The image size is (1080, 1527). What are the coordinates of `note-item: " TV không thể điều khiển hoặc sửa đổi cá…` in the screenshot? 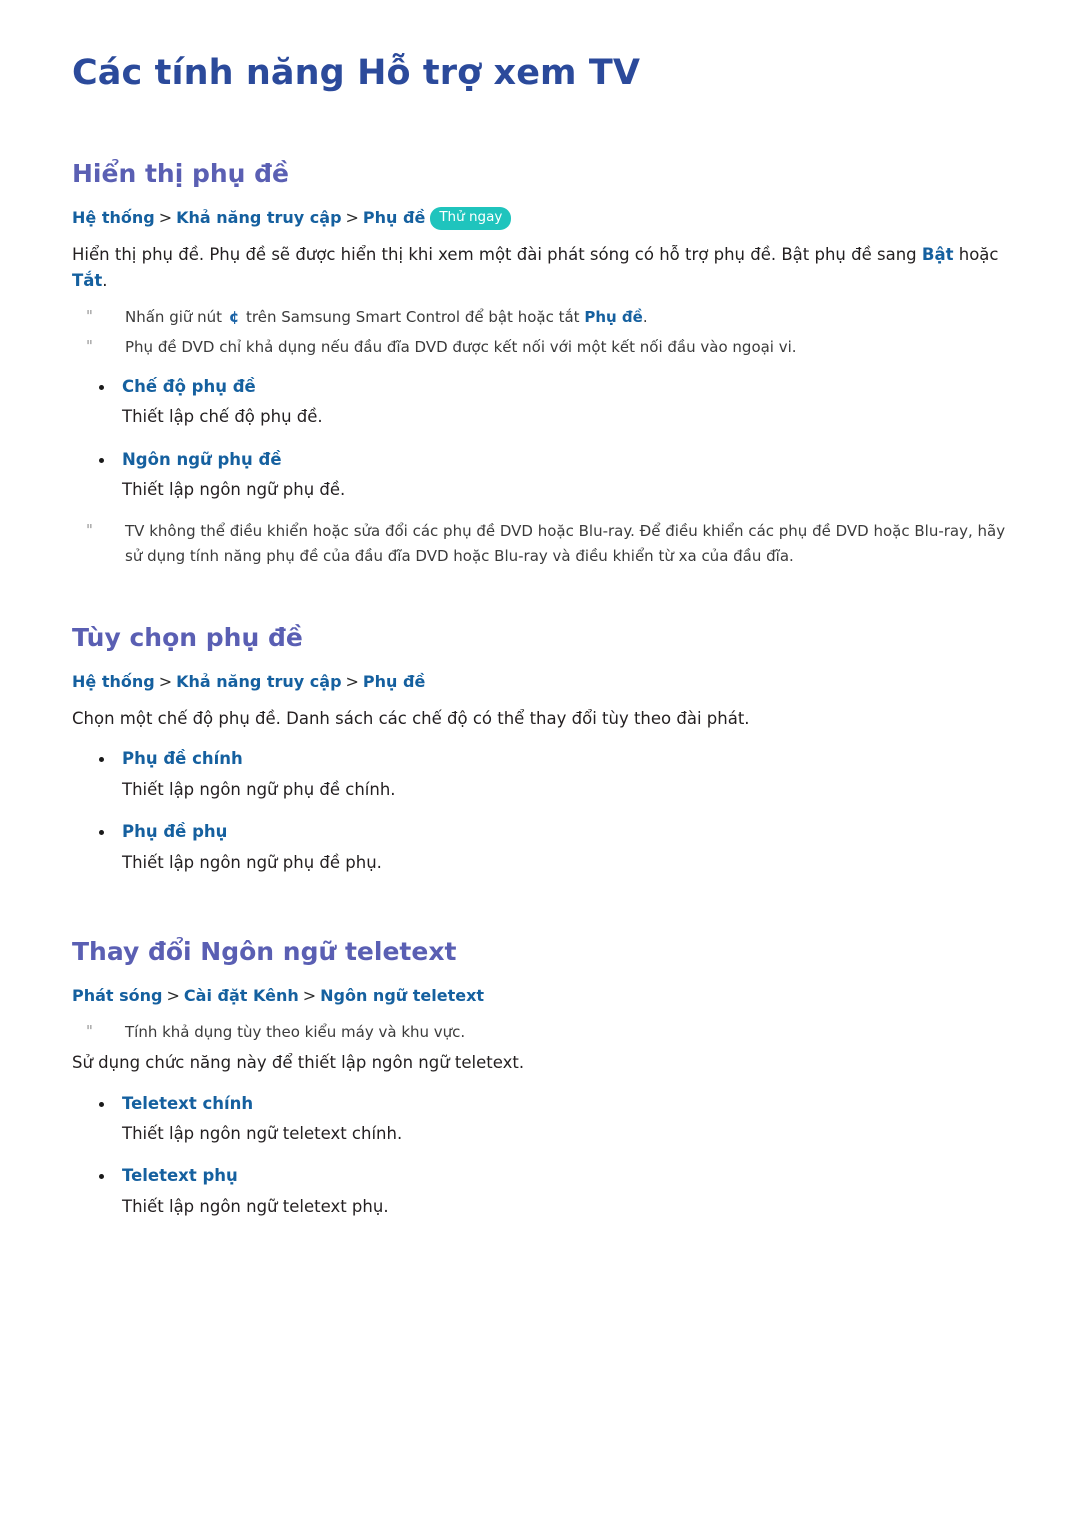 It's located at (546, 543).